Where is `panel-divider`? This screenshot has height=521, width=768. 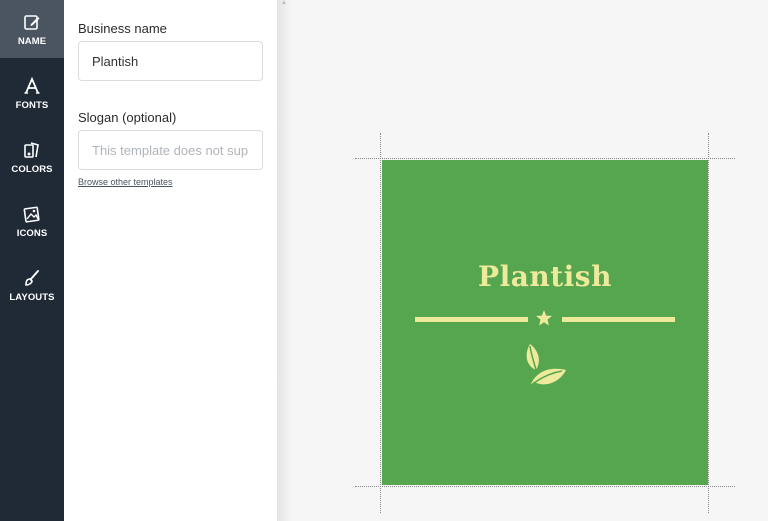 panel-divider is located at coordinates (284, 260).